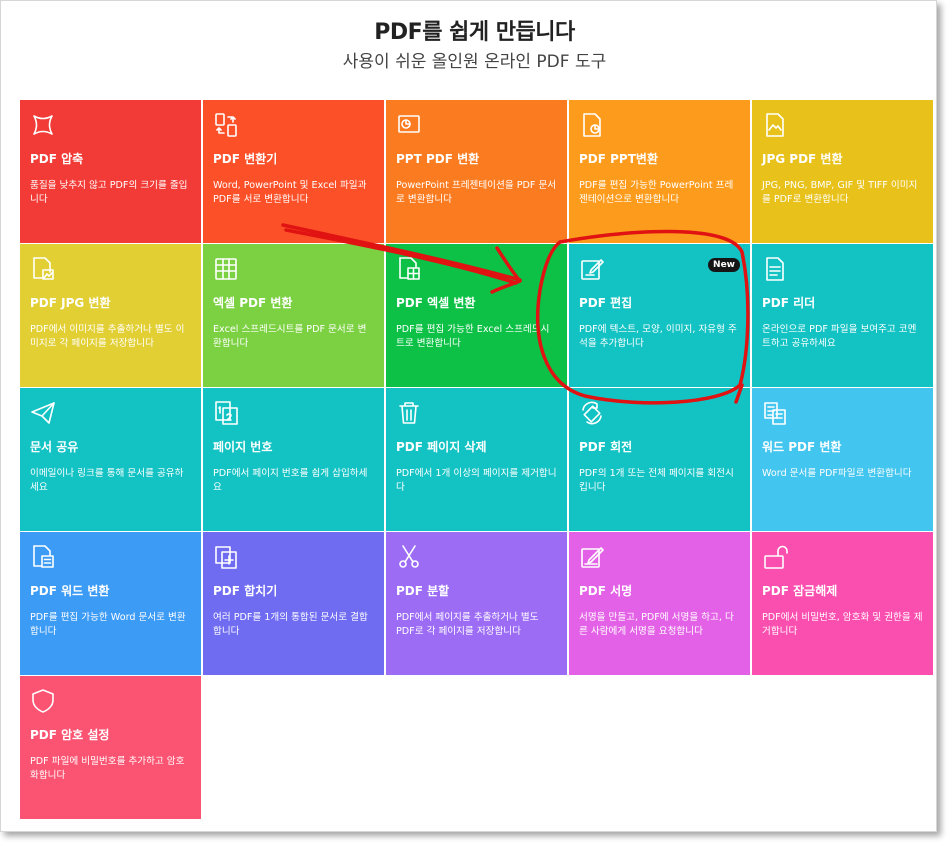 The width and height of the screenshot is (949, 843). What do you see at coordinates (618, 159) in the screenshot?
I see `tool-name: PDF PPT변환` at bounding box center [618, 159].